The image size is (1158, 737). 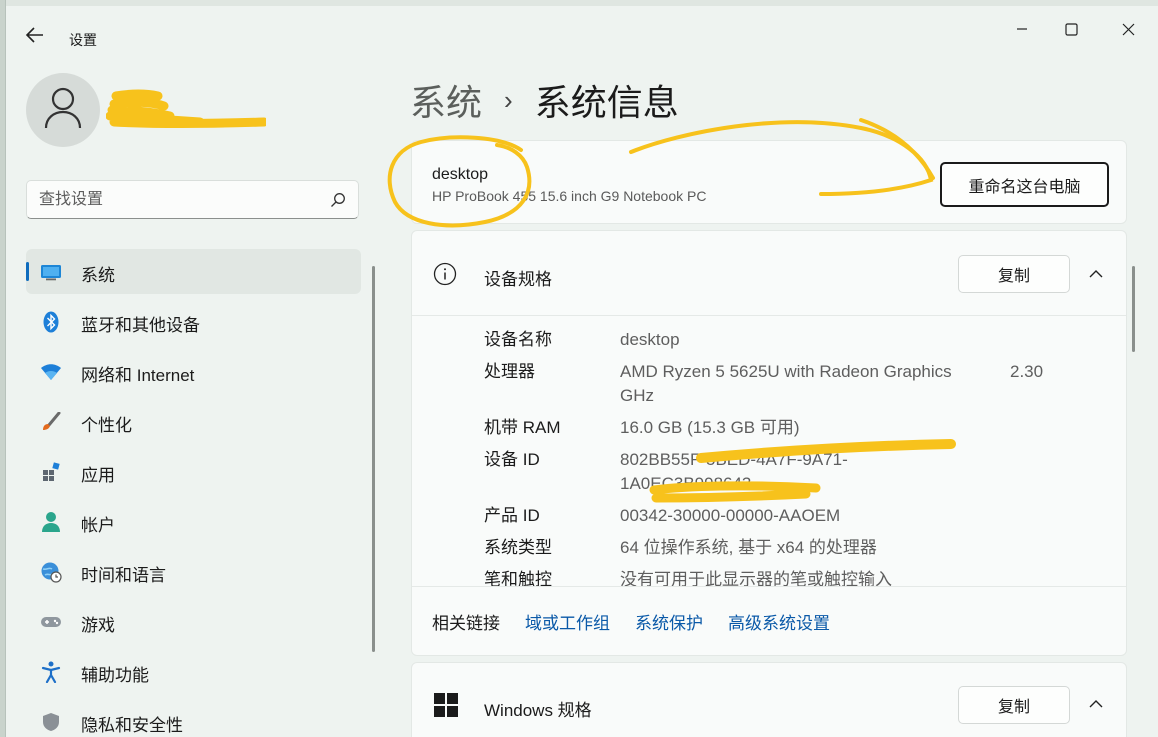 I want to click on sidebar-item-gaming: 游戏, so click(x=193, y=621).